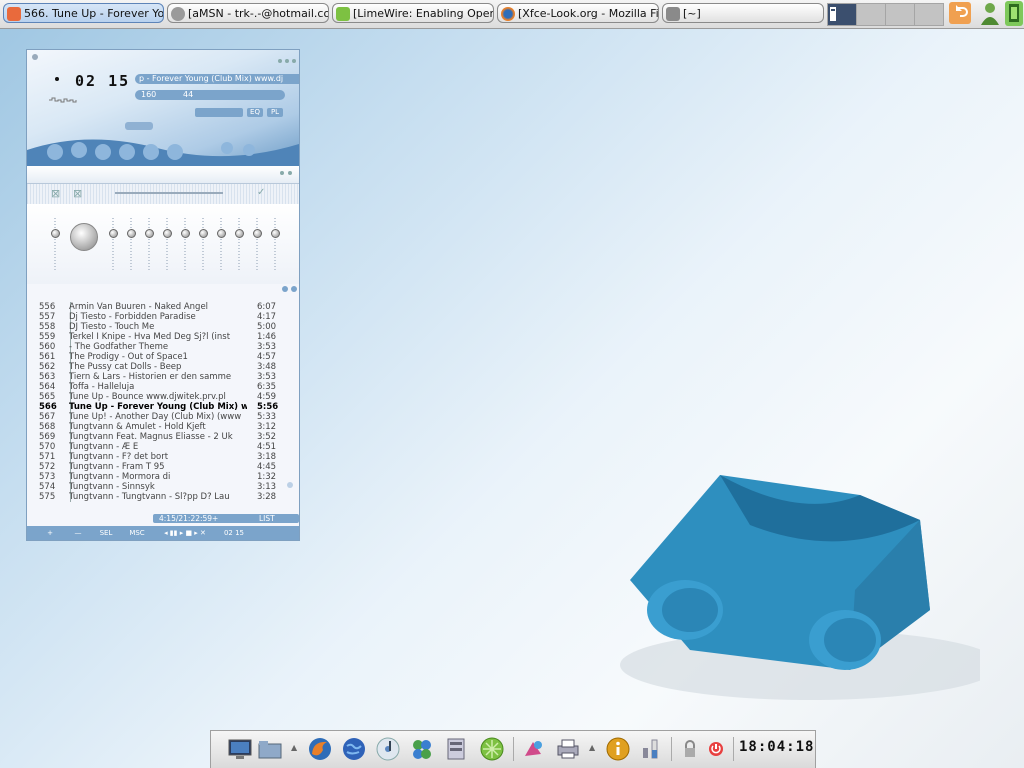  I want to click on playlist-row: 574 Tungtvann - Sinnsyk 3:13, so click(167, 487).